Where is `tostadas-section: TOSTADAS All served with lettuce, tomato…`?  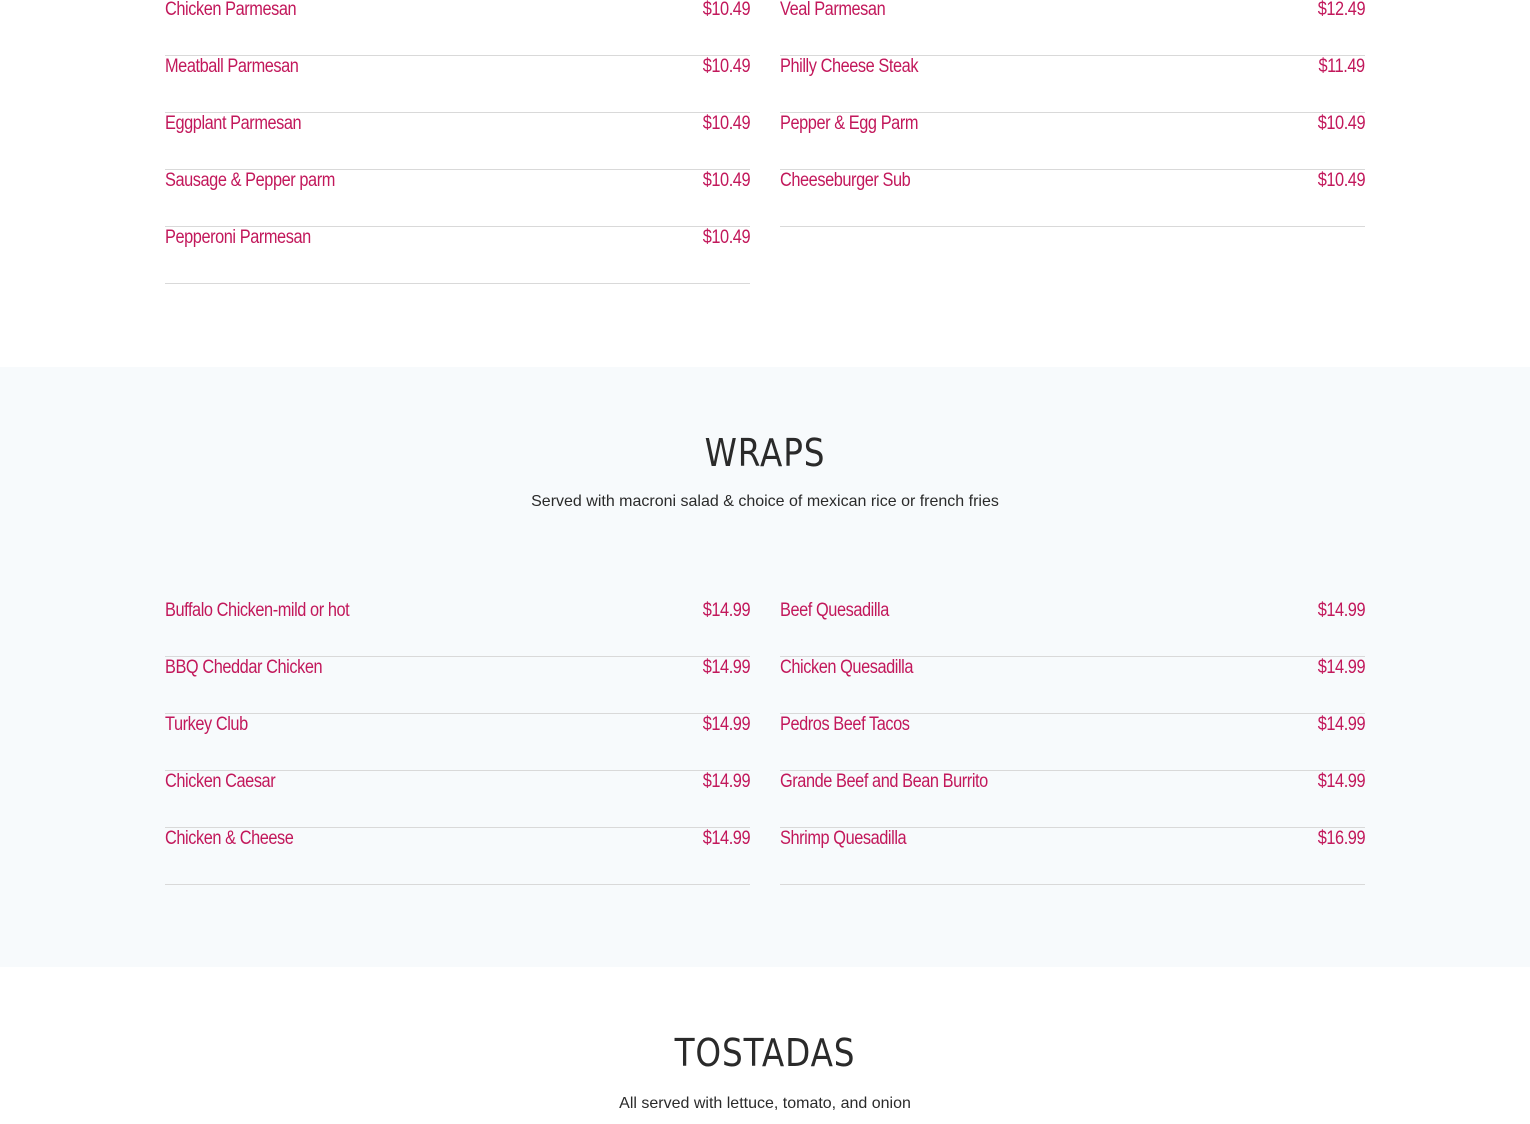 tostadas-section: TOSTADAS All served with lettuce, tomato… is located at coordinates (765, 1045).